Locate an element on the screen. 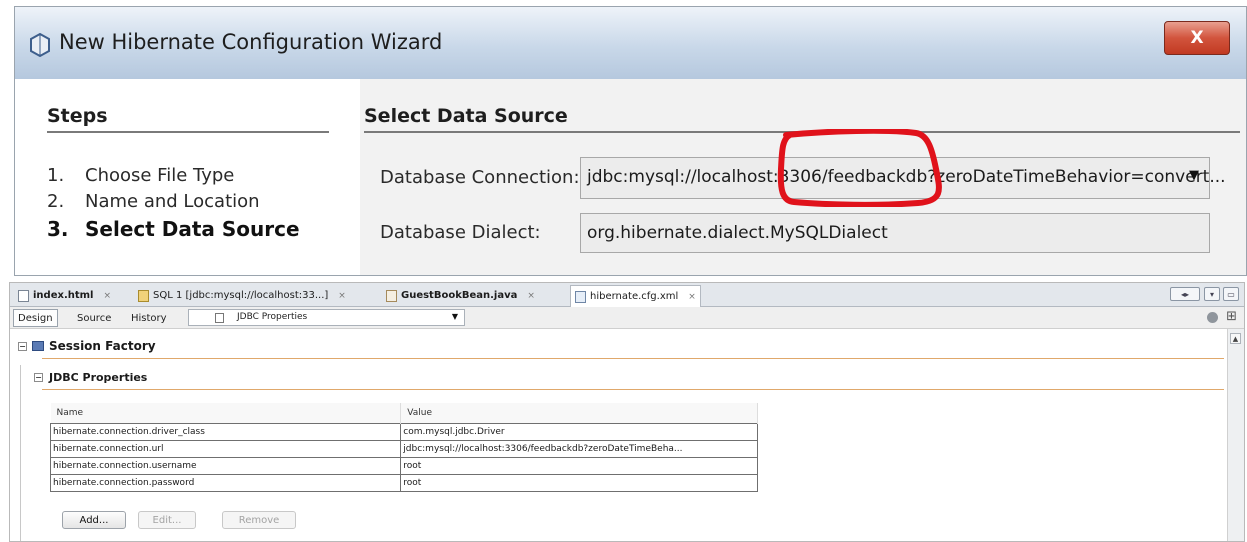 The image size is (1247, 542). tab-guestbookbean-java: GuestBookBean.java × is located at coordinates (460, 295).